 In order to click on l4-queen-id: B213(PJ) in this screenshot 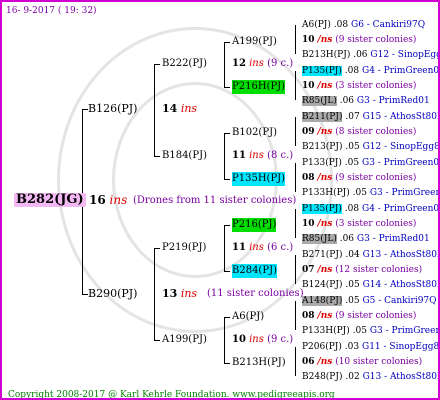, I will do `click(322, 147)`.